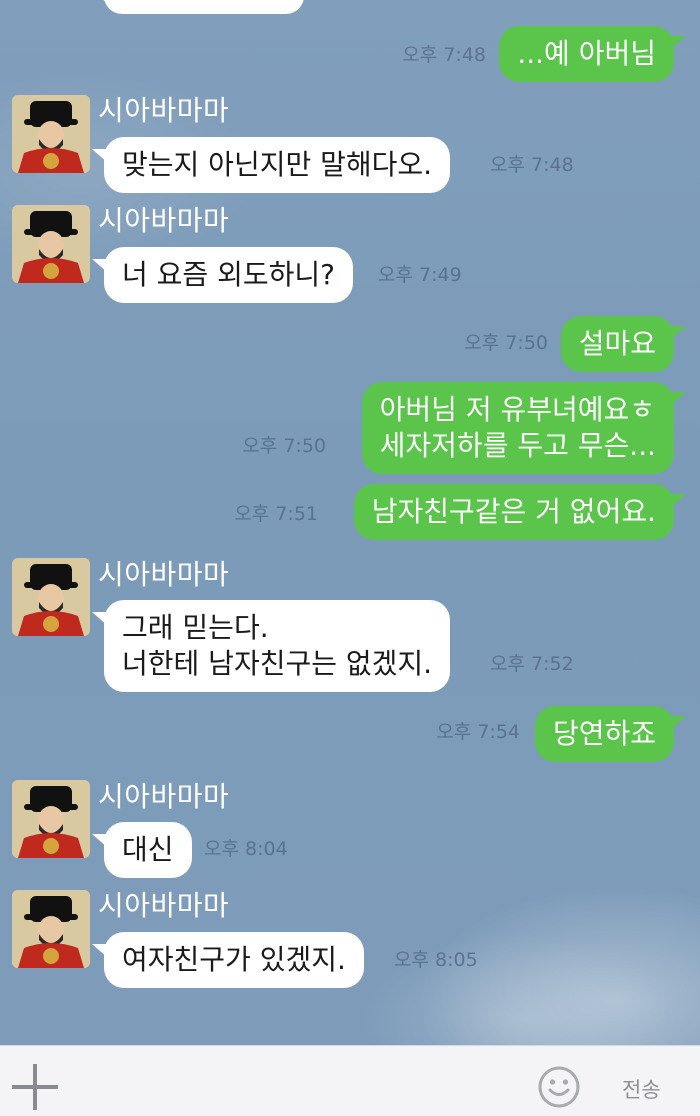 Image resolution: width=700 pixels, height=1116 pixels. What do you see at coordinates (198, 7) in the screenshot?
I see `partial-message-bubble` at bounding box center [198, 7].